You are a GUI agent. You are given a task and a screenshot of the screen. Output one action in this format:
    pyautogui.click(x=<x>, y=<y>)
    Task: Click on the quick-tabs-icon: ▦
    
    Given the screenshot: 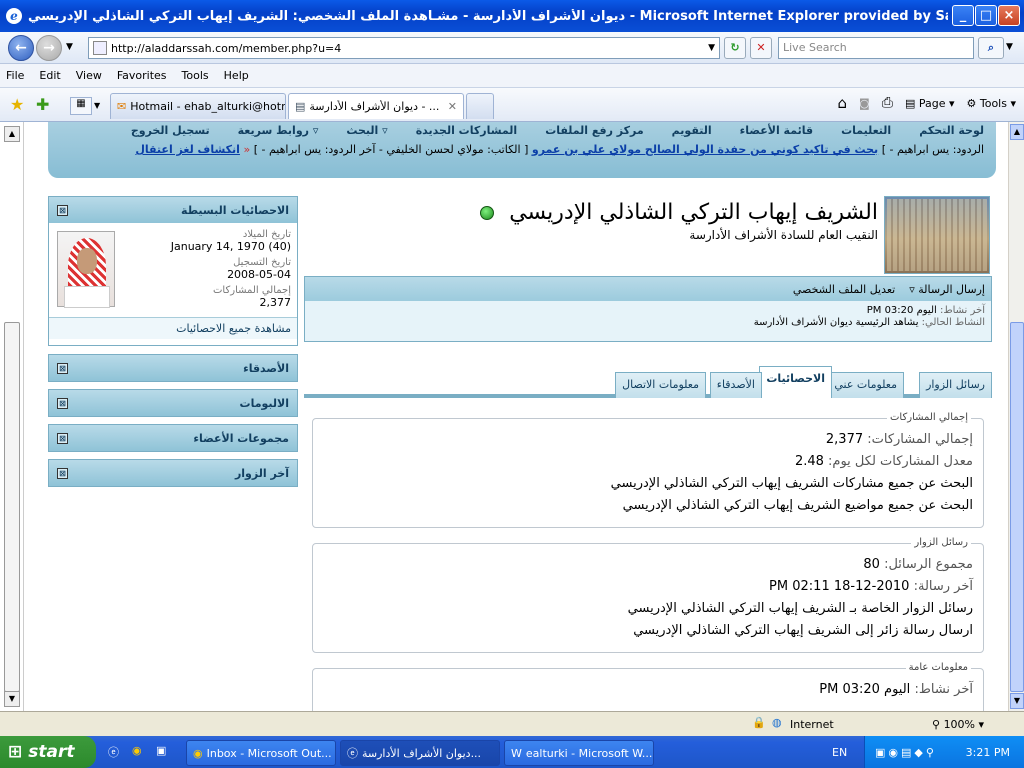 What is the action you would take?
    pyautogui.click(x=81, y=106)
    